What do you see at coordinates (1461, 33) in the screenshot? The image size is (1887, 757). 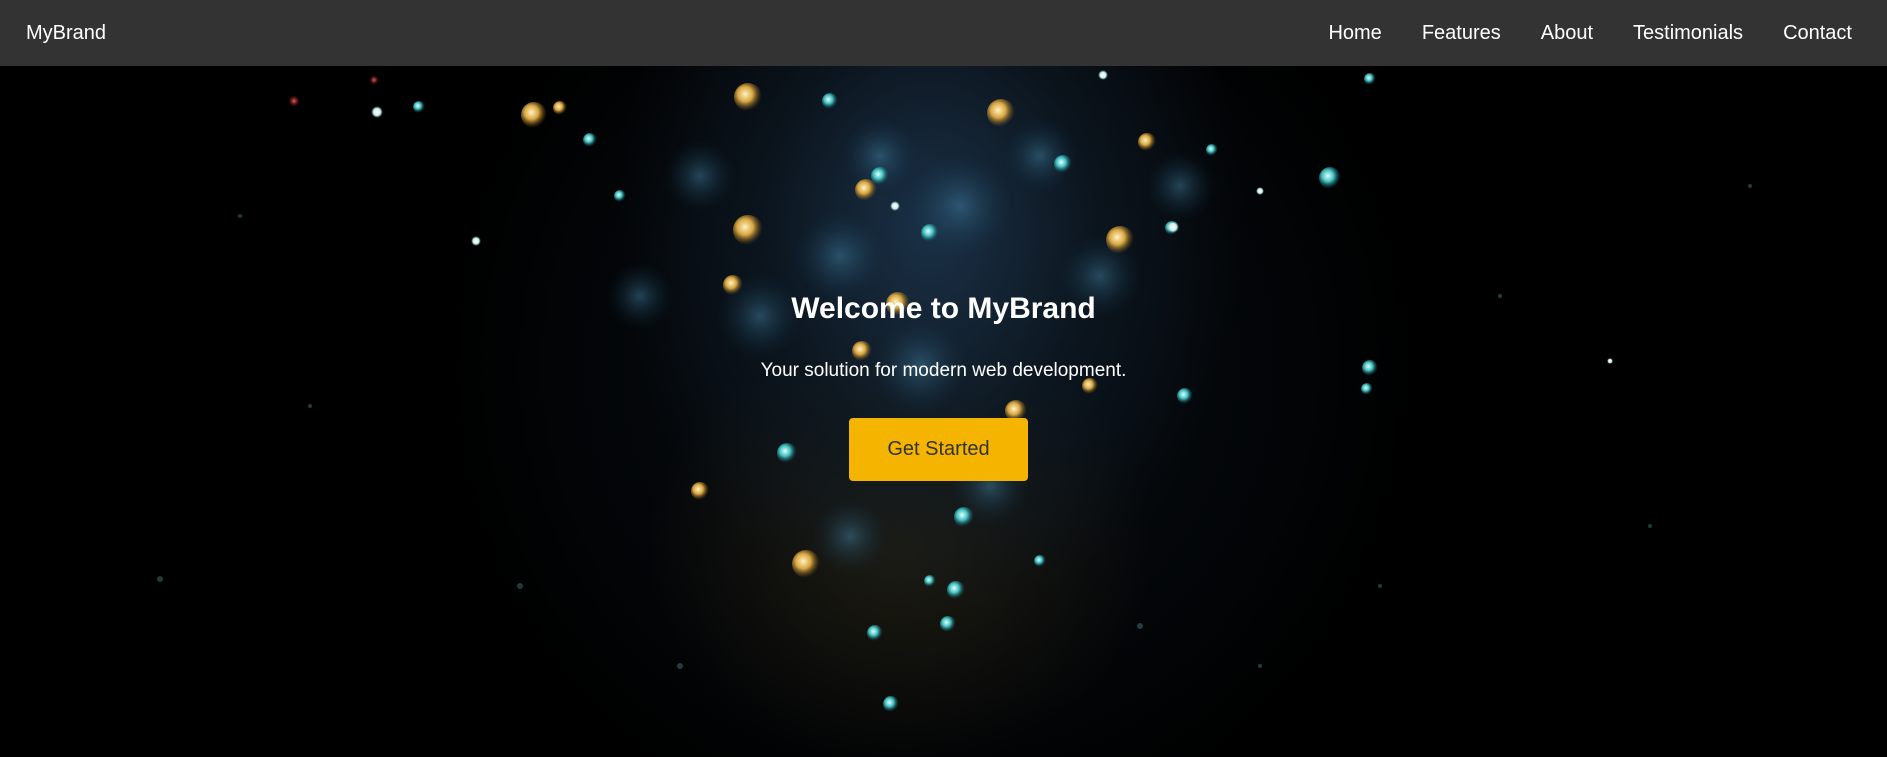 I see `nav-link-features: Features` at bounding box center [1461, 33].